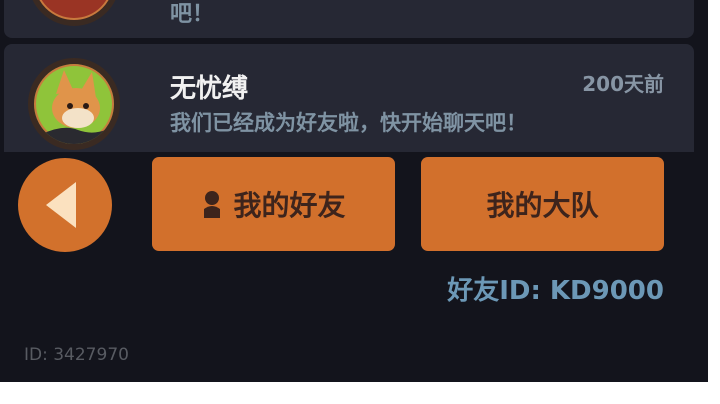  I want to click on last-active-time: 200天前, so click(623, 84).